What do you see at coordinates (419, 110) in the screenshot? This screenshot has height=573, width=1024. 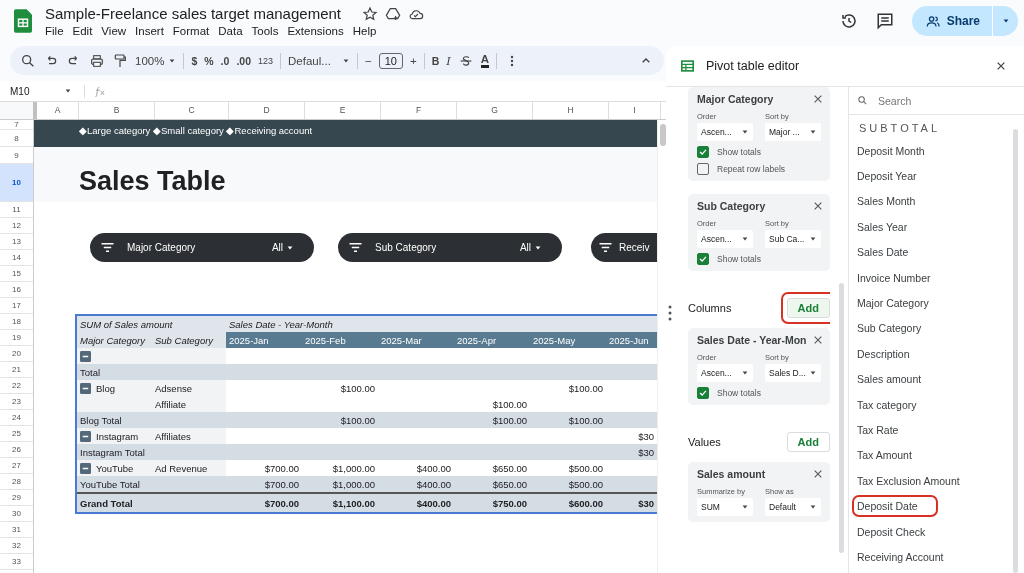 I see `column-header: F` at bounding box center [419, 110].